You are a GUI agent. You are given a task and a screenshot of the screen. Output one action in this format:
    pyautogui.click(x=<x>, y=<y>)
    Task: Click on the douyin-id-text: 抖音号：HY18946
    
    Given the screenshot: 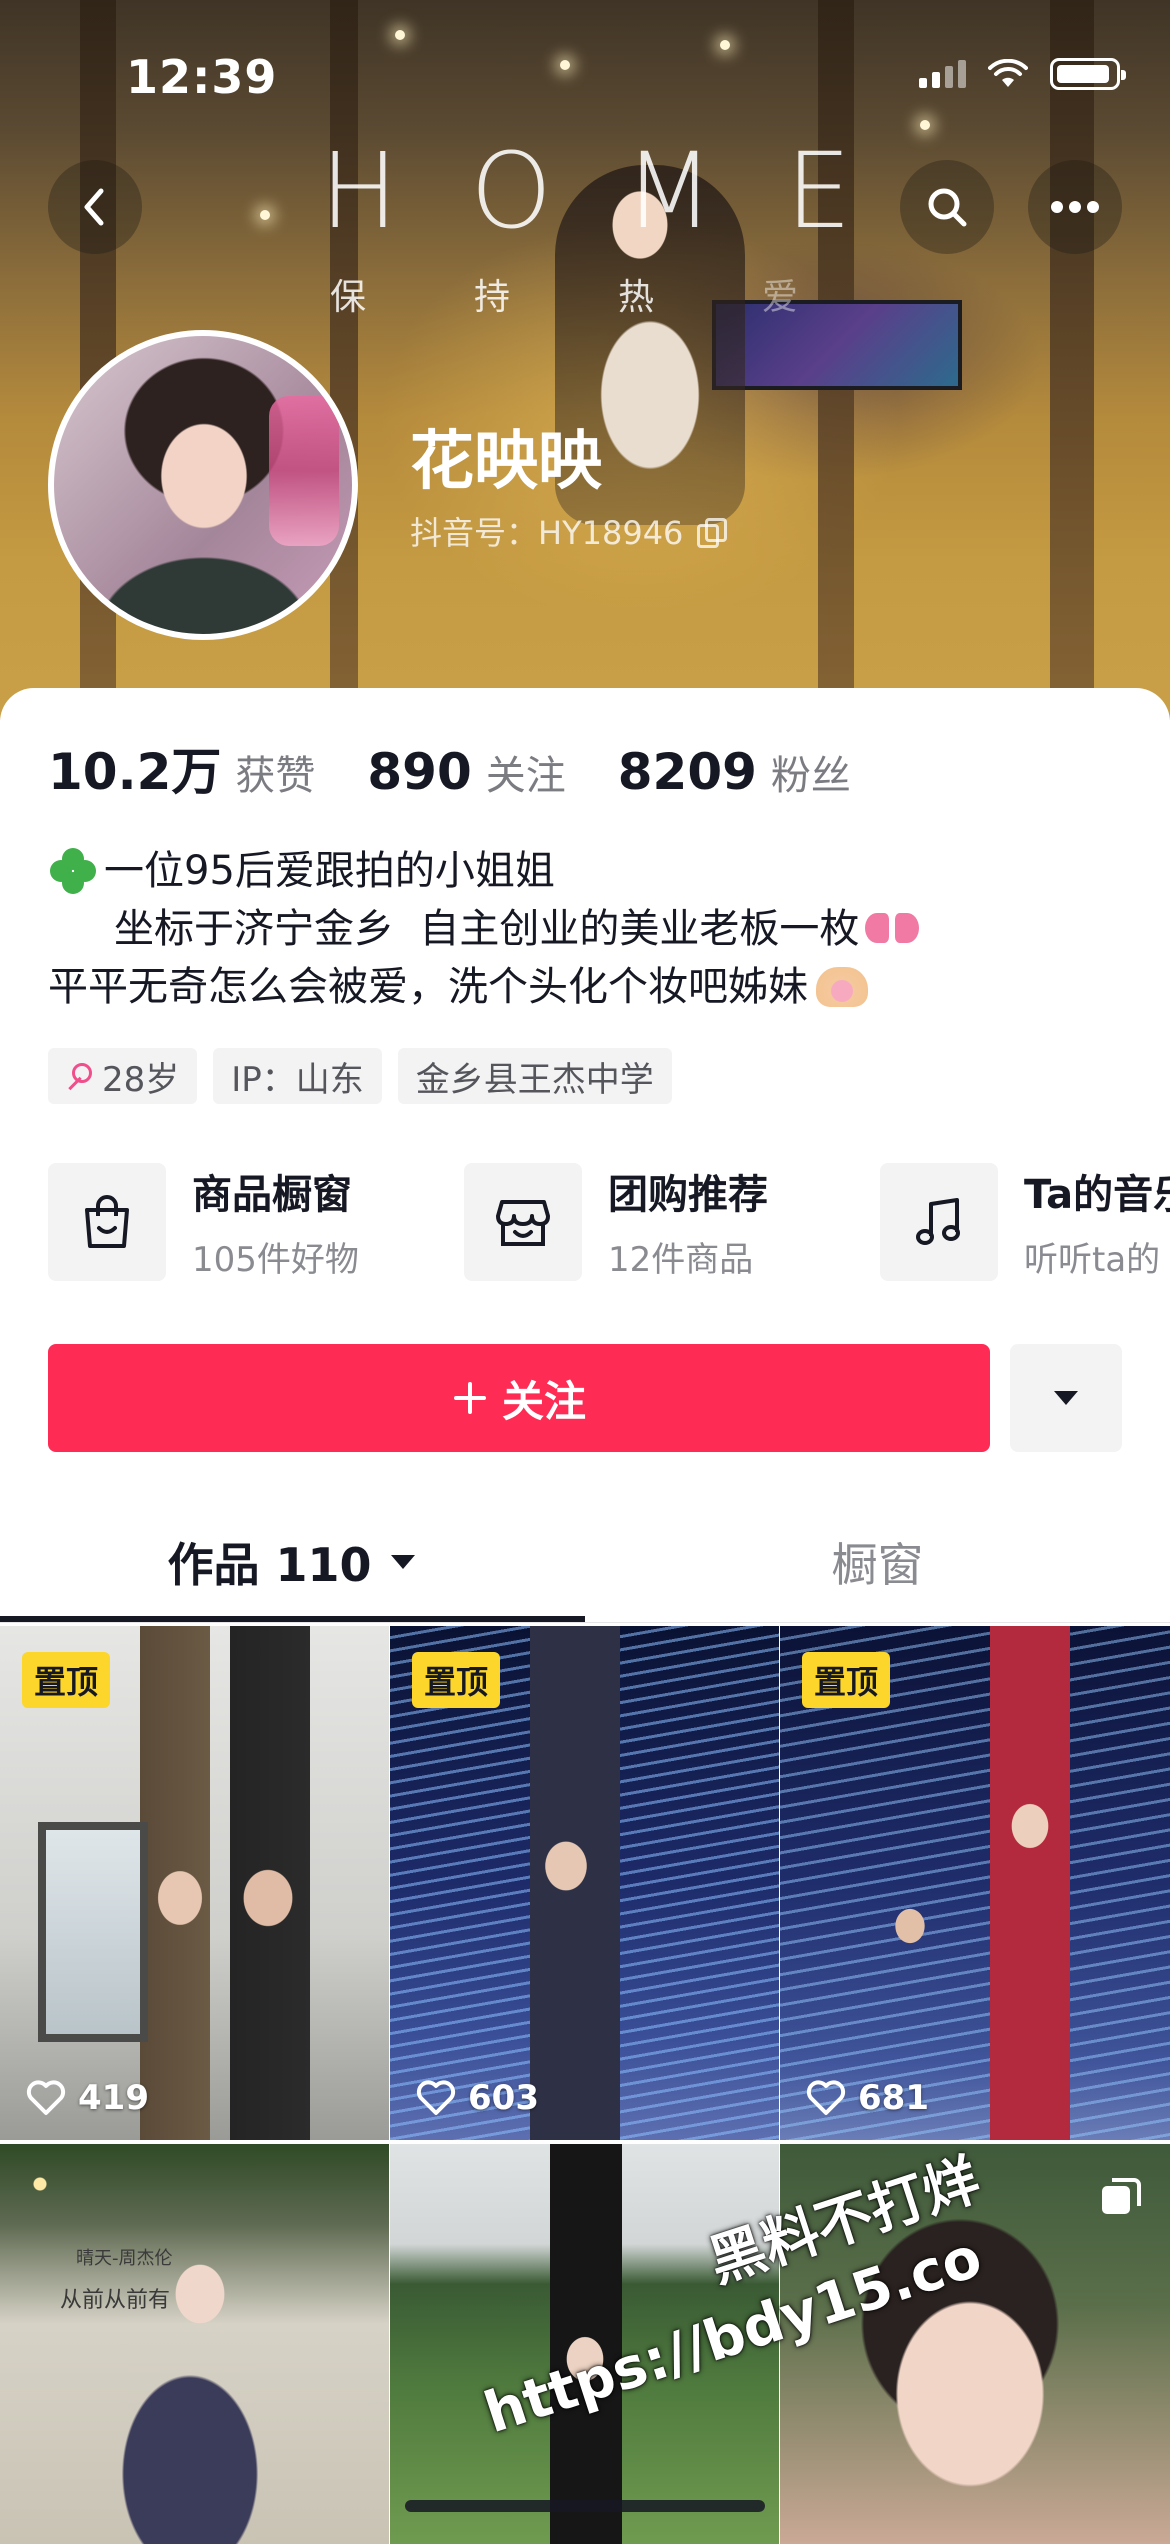 What is the action you would take?
    pyautogui.click(x=547, y=533)
    